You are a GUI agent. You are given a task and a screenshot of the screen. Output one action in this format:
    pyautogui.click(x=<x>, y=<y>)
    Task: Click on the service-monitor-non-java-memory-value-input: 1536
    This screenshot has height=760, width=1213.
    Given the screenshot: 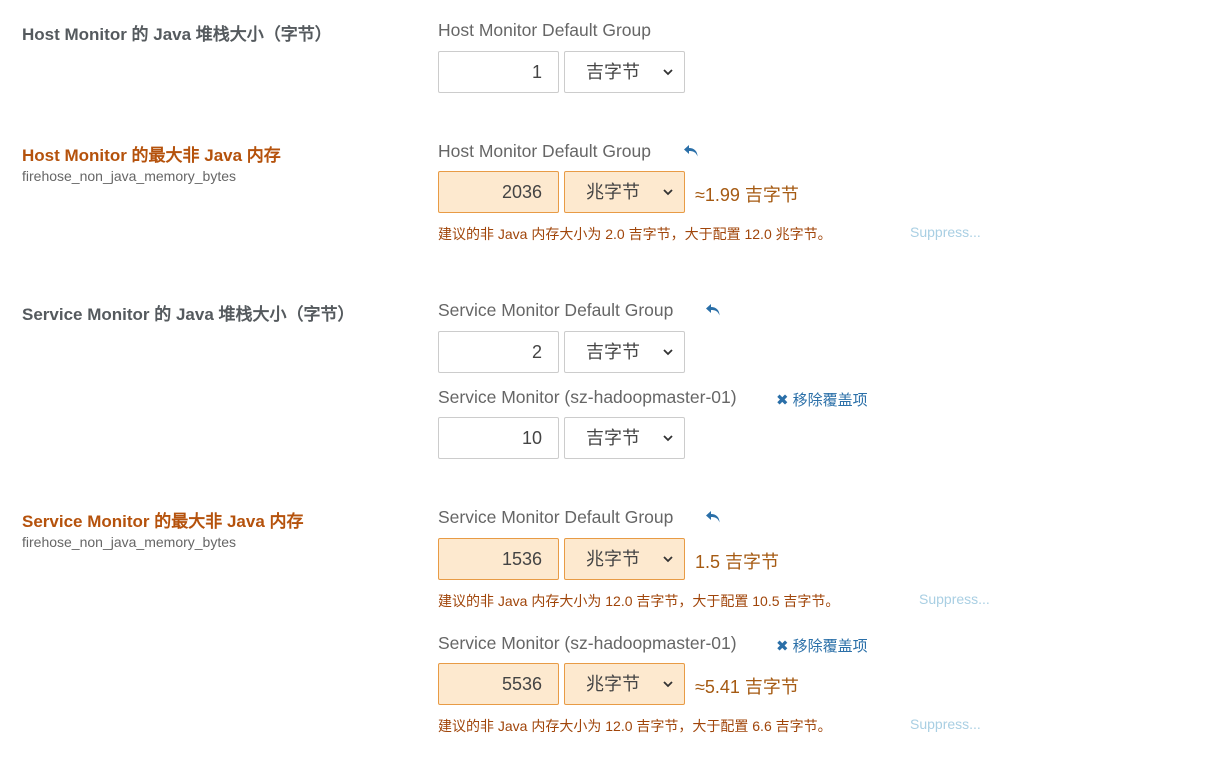 What is the action you would take?
    pyautogui.click(x=498, y=559)
    